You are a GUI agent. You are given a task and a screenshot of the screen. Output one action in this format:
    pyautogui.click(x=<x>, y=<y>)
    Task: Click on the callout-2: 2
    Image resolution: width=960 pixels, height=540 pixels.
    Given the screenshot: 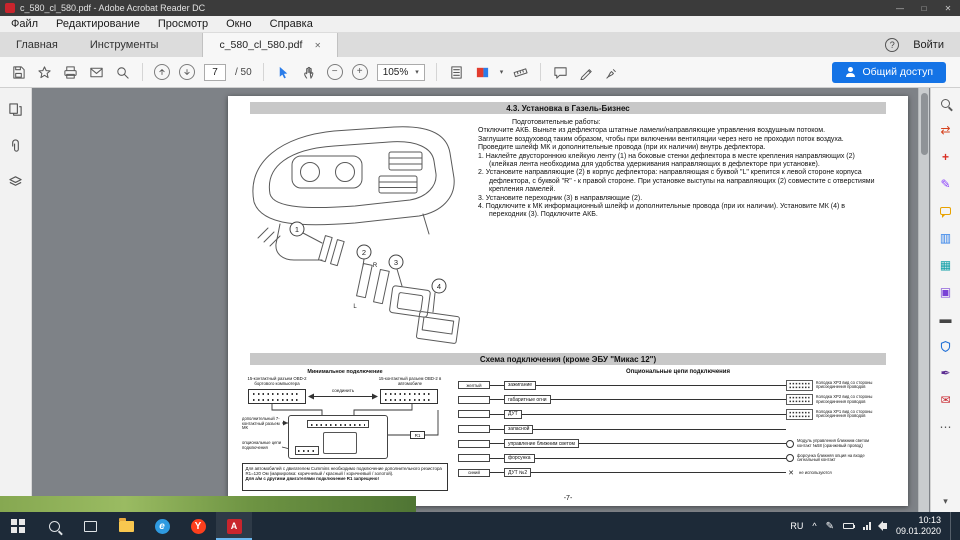 What is the action you would take?
    pyautogui.click(x=364, y=252)
    